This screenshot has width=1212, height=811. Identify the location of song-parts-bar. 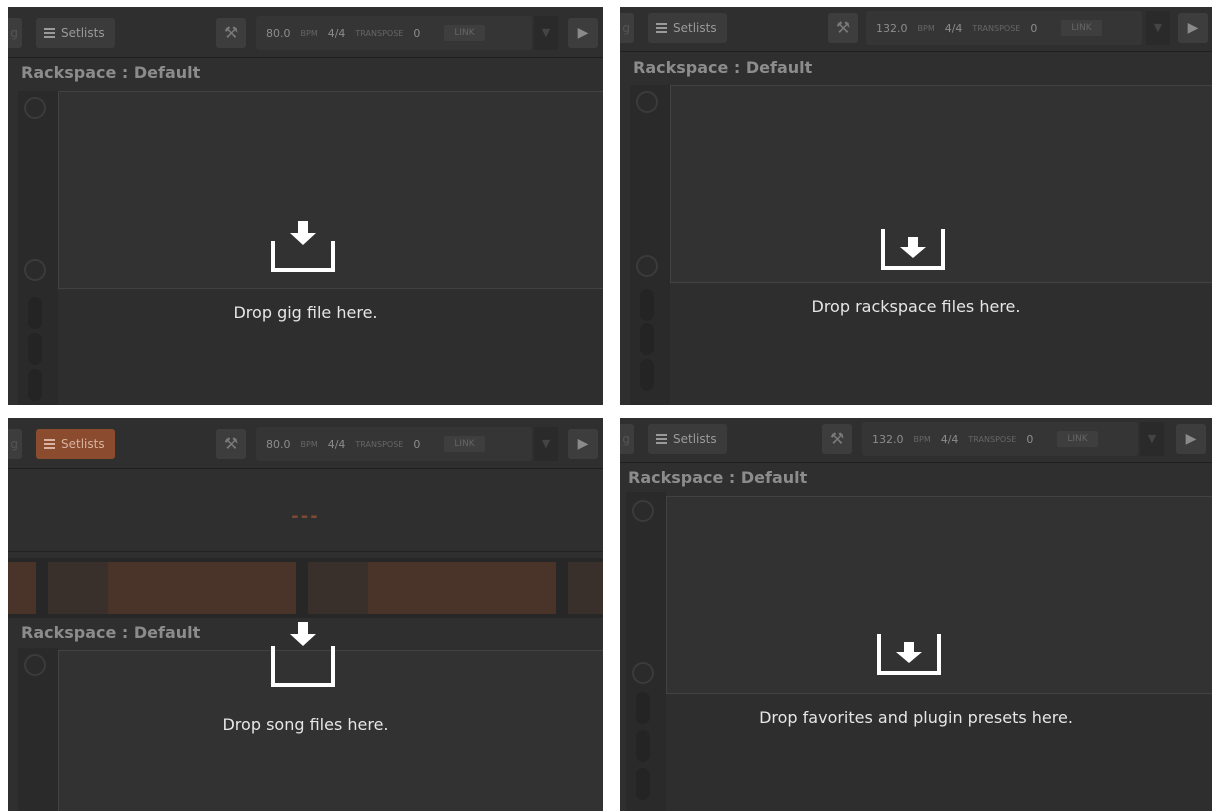
(305, 588).